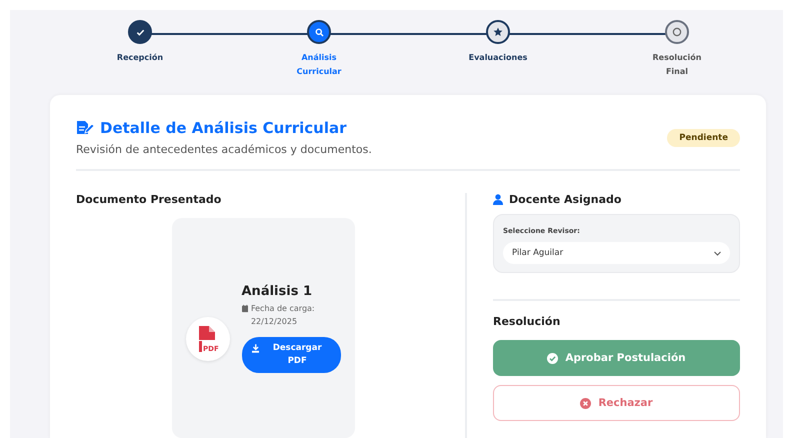  What do you see at coordinates (677, 65) in the screenshot?
I see `step-label: Resolución Final` at bounding box center [677, 65].